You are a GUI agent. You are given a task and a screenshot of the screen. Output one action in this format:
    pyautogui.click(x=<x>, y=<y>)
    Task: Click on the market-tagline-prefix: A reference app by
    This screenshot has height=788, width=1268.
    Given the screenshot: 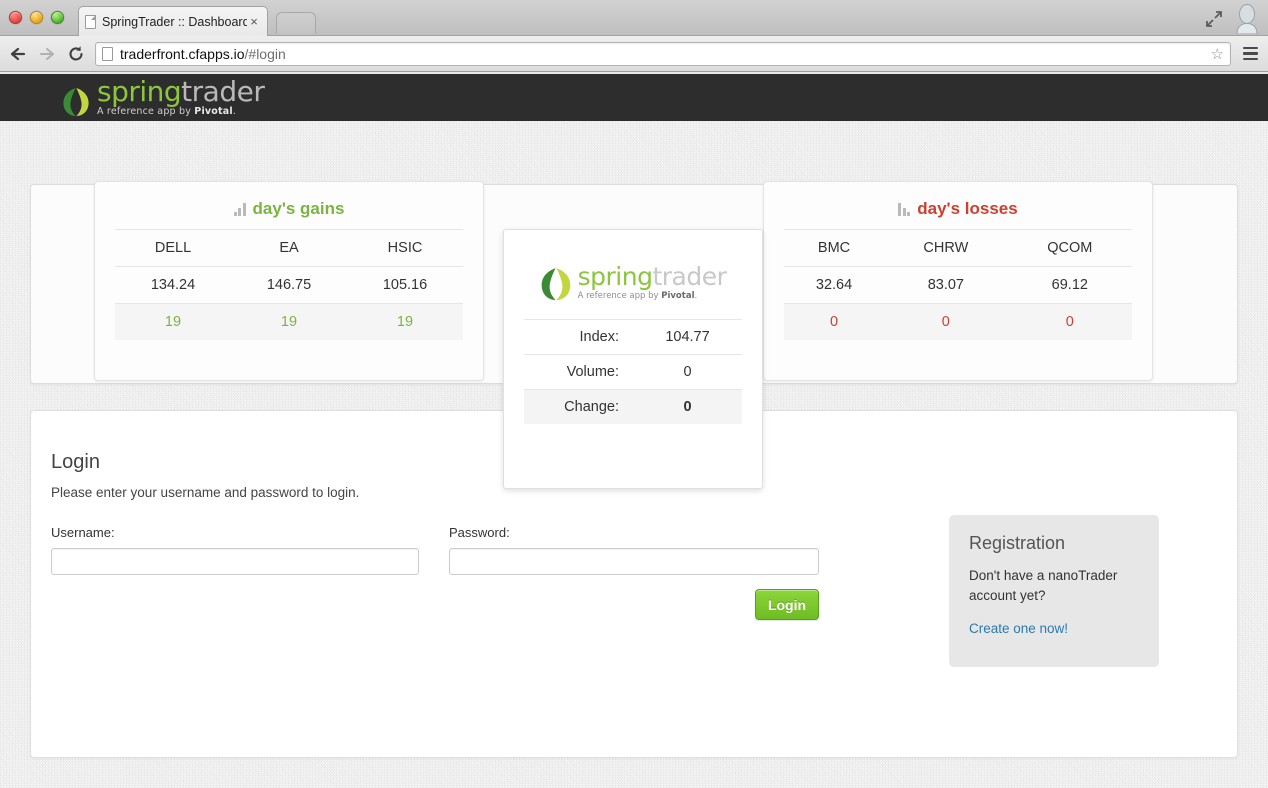 What is the action you would take?
    pyautogui.click(x=619, y=296)
    